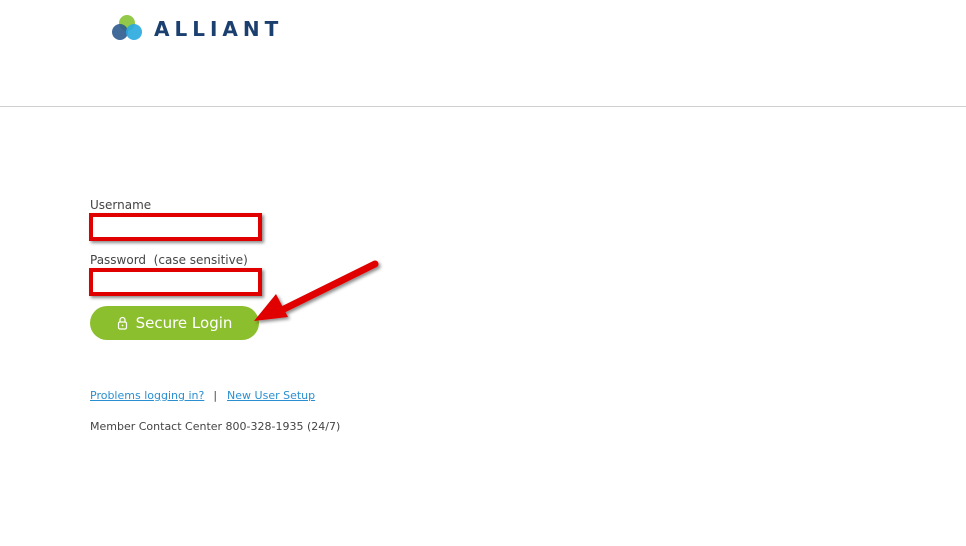 The image size is (966, 546). What do you see at coordinates (175, 282) in the screenshot?
I see `password-input` at bounding box center [175, 282].